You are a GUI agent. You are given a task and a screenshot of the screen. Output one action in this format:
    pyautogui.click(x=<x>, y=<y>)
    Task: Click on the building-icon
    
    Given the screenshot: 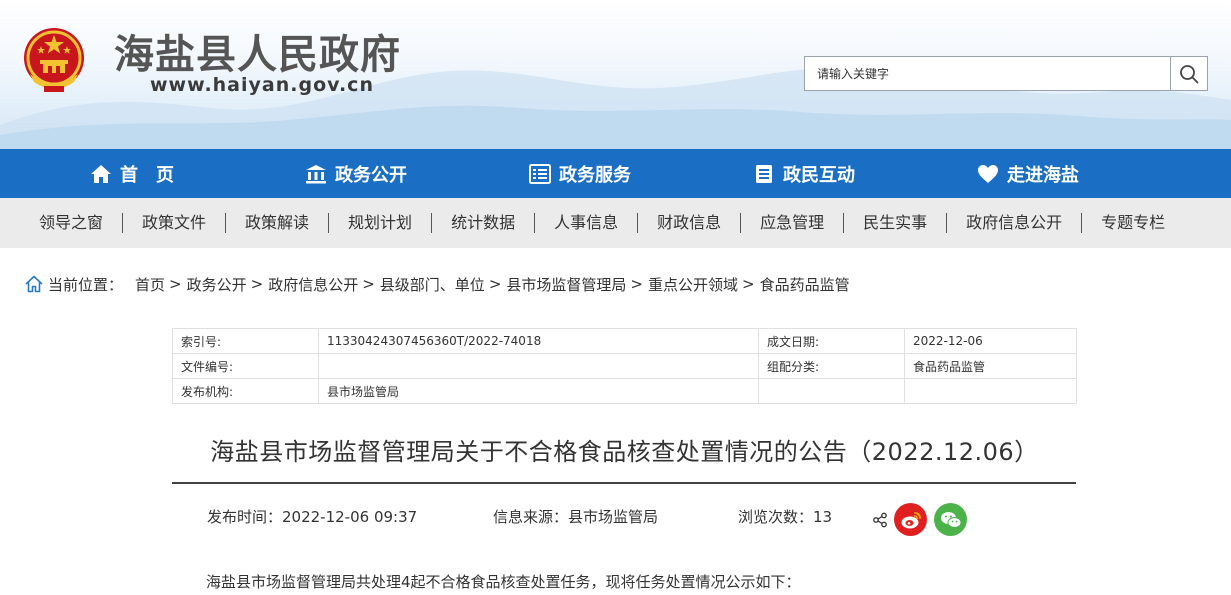 What is the action you would take?
    pyautogui.click(x=316, y=174)
    